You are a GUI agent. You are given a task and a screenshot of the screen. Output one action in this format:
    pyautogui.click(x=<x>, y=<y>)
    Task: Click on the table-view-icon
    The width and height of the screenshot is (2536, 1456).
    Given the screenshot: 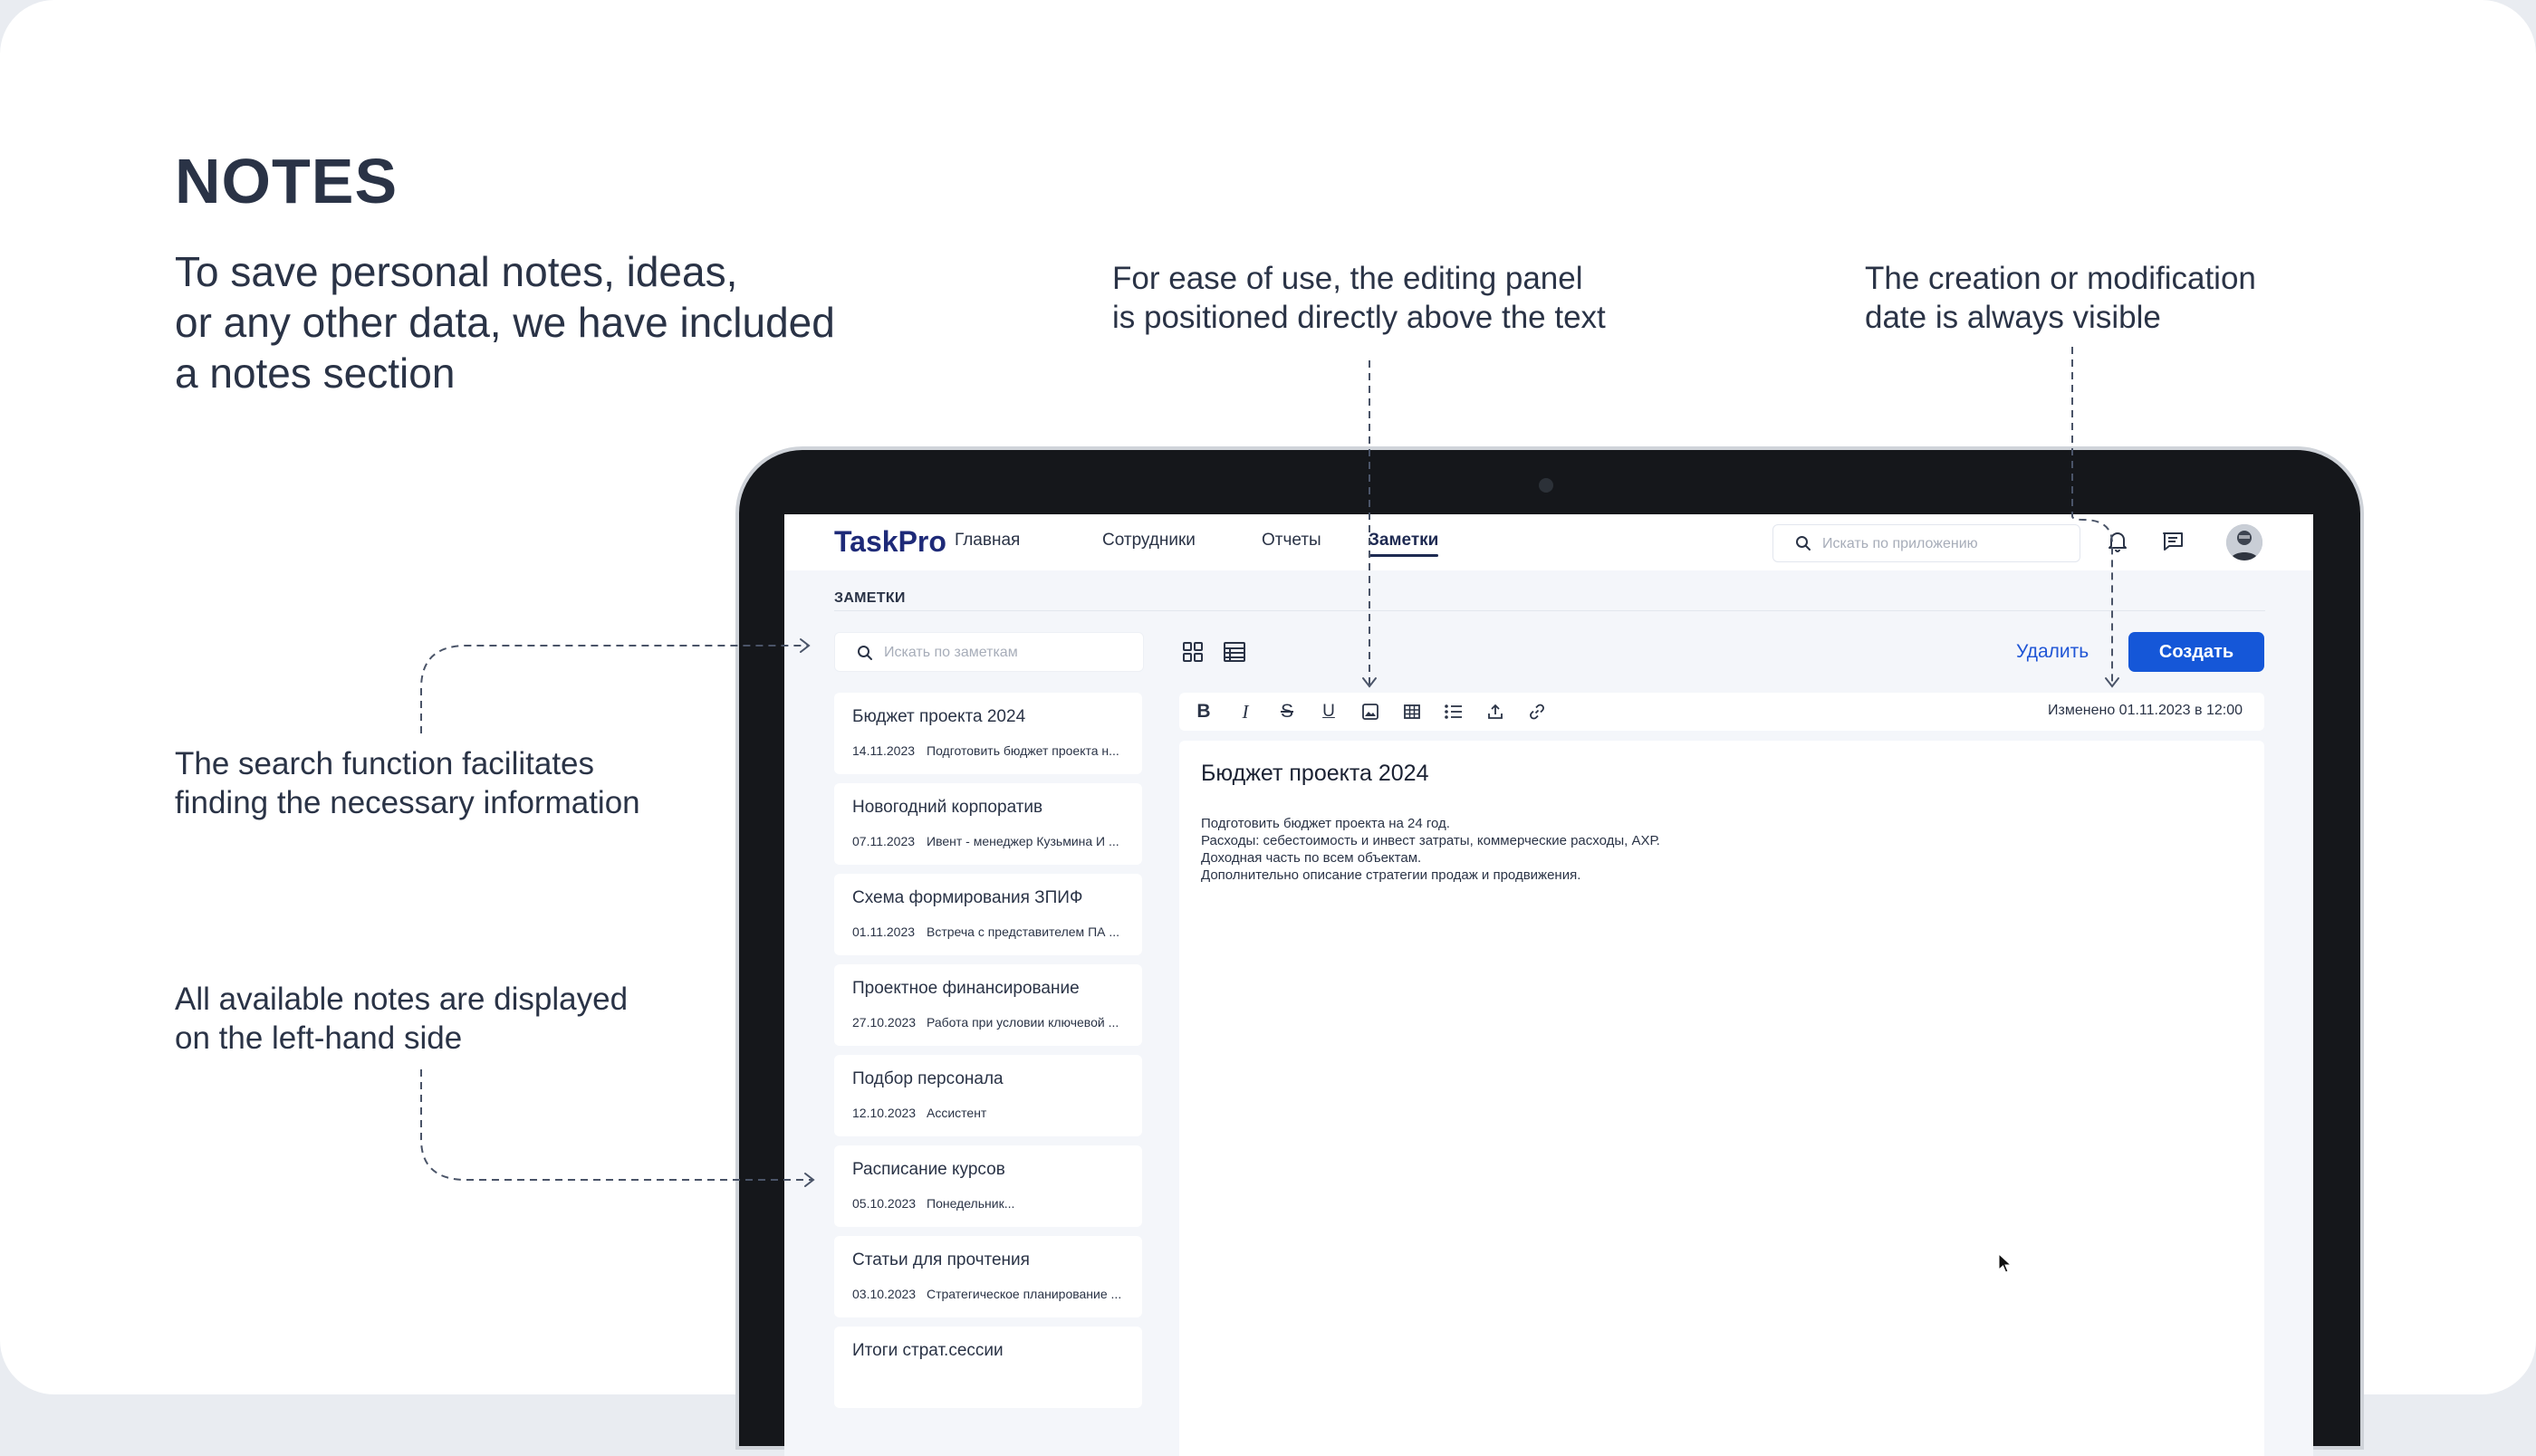 What is the action you would take?
    pyautogui.click(x=1234, y=652)
    